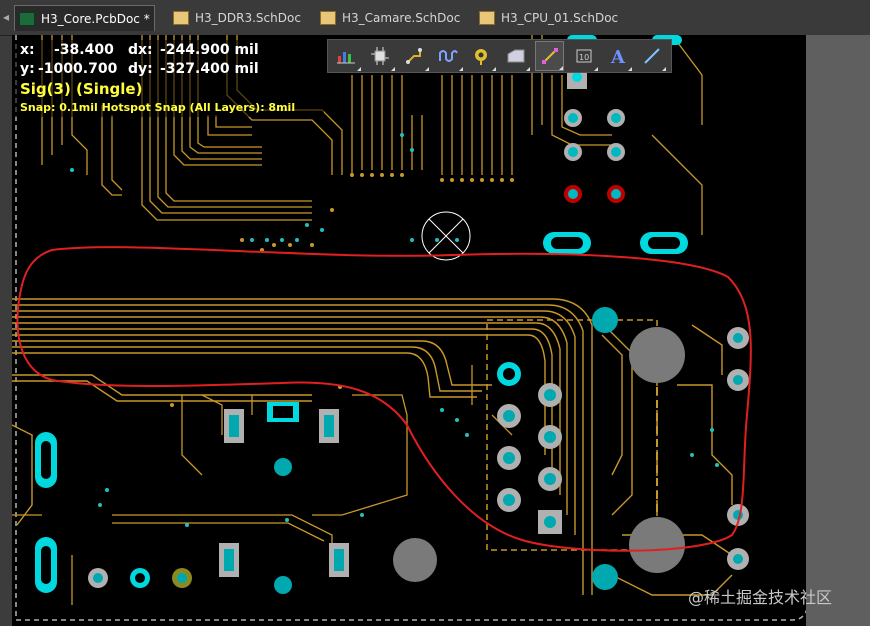 The image size is (870, 626). I want to click on pcb-document-icon, so click(27, 18).